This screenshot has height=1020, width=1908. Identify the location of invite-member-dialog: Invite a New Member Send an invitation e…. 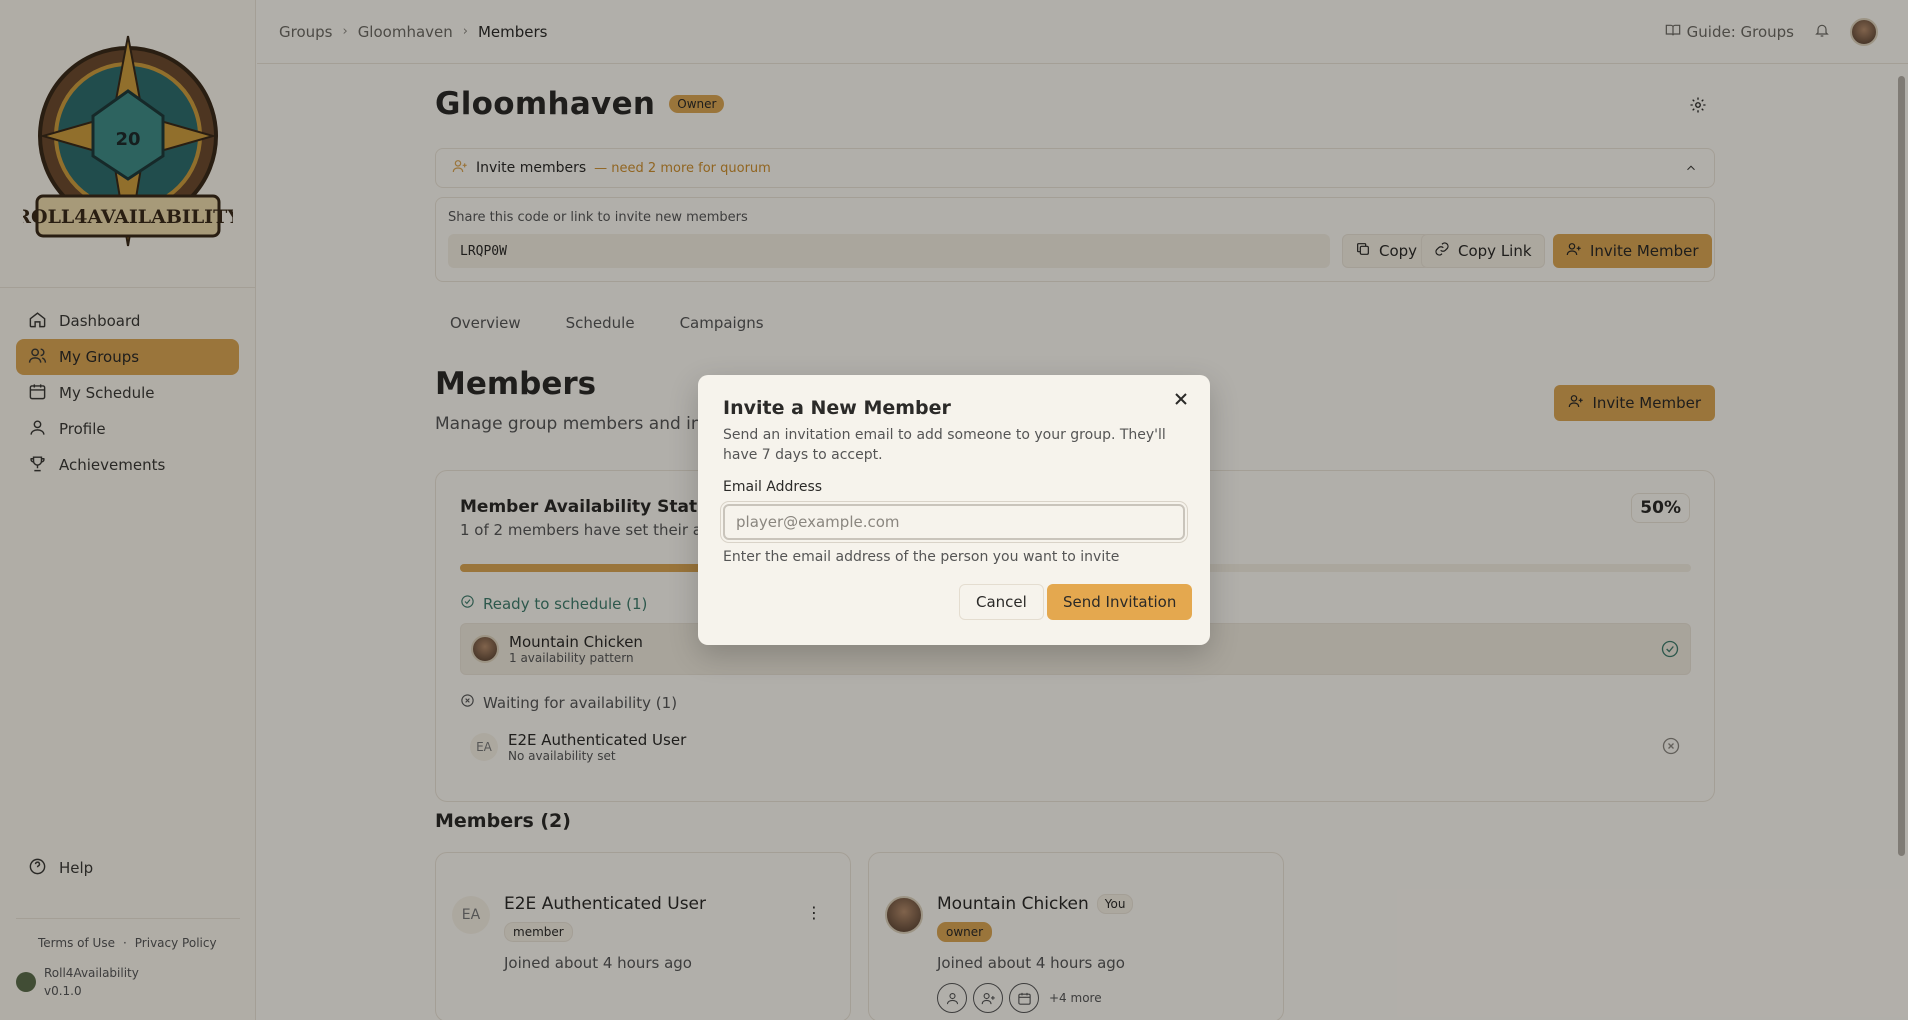
(954, 510).